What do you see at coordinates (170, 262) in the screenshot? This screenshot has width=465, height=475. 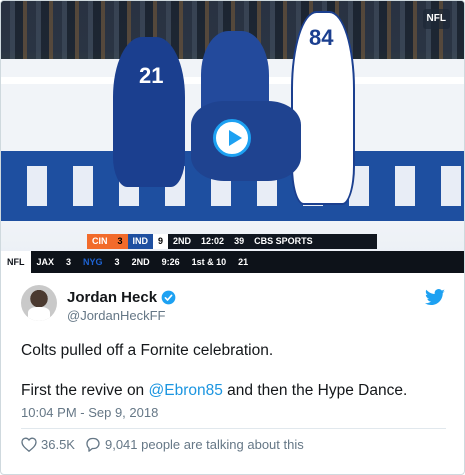 I see `ticker-time: 9:26` at bounding box center [170, 262].